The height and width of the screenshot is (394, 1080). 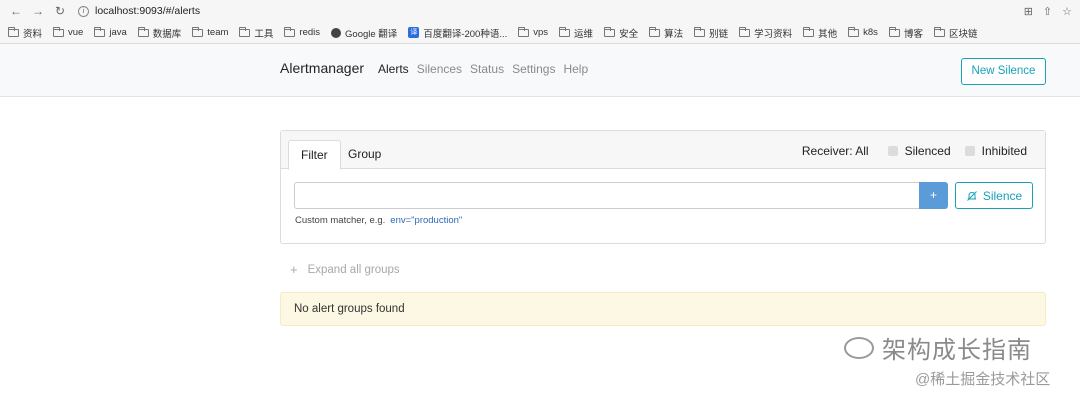 What do you see at coordinates (1002, 195) in the screenshot?
I see `silence-label: Silence` at bounding box center [1002, 195].